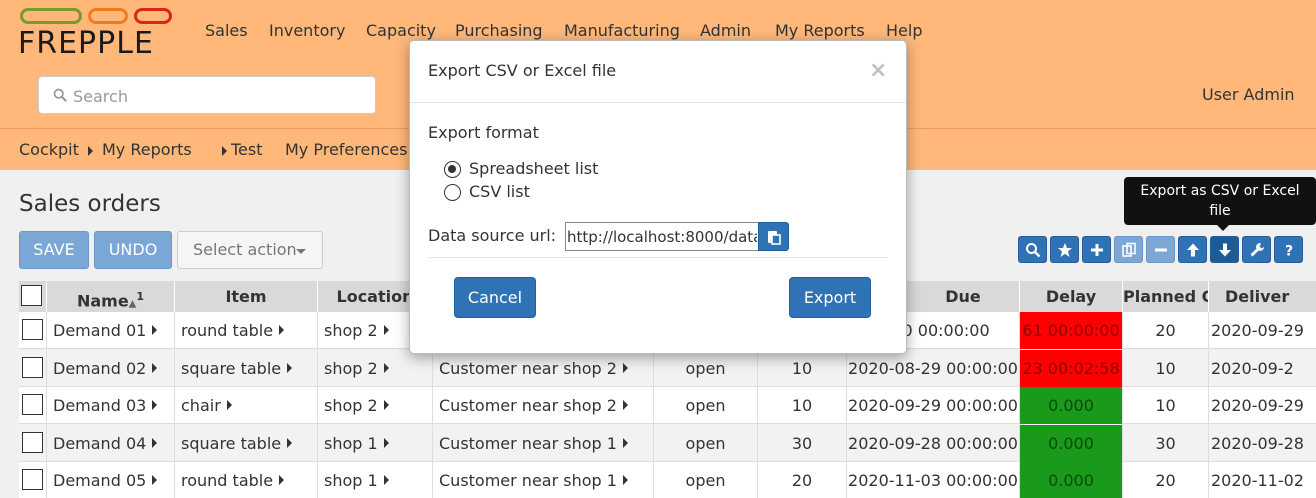 This screenshot has height=498, width=1316. I want to click on cancel-button: Cancel, so click(495, 297).